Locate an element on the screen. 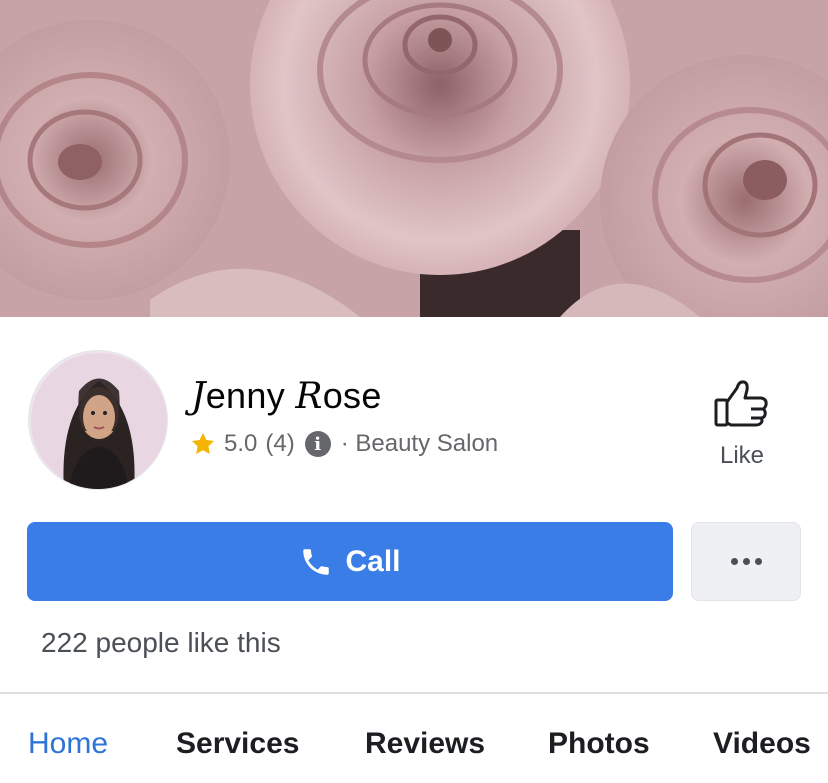  tab-reviews: Reviews is located at coordinates (425, 744).